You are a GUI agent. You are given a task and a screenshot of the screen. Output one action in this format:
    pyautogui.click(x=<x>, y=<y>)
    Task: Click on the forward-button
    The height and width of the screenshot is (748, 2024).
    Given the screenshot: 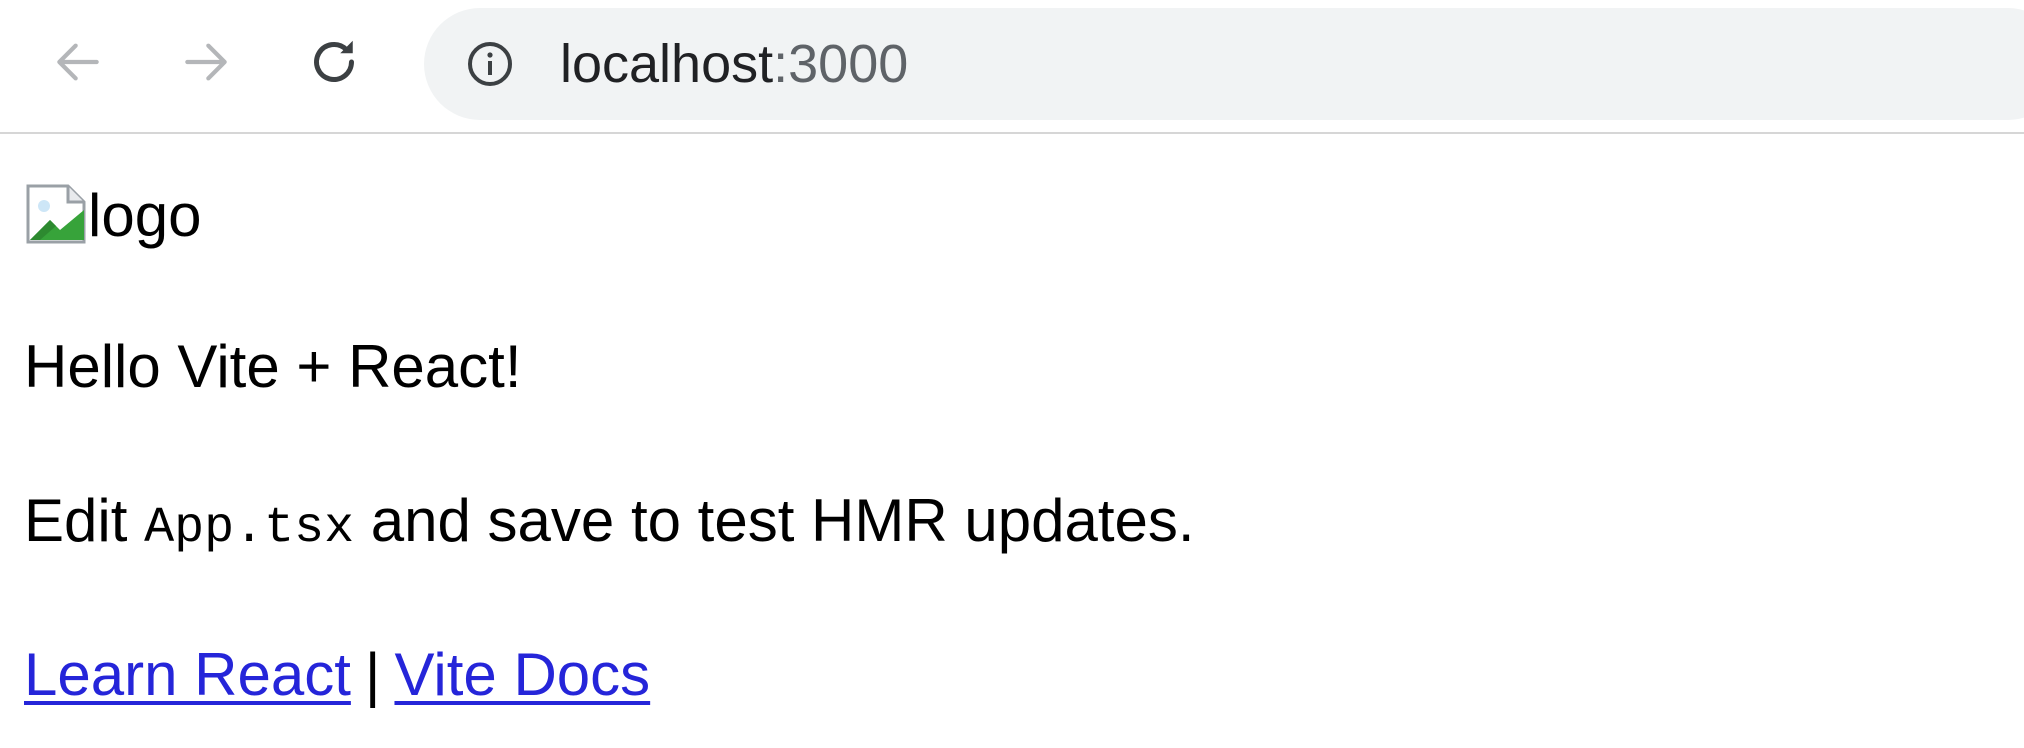 What is the action you would take?
    pyautogui.click(x=206, y=62)
    